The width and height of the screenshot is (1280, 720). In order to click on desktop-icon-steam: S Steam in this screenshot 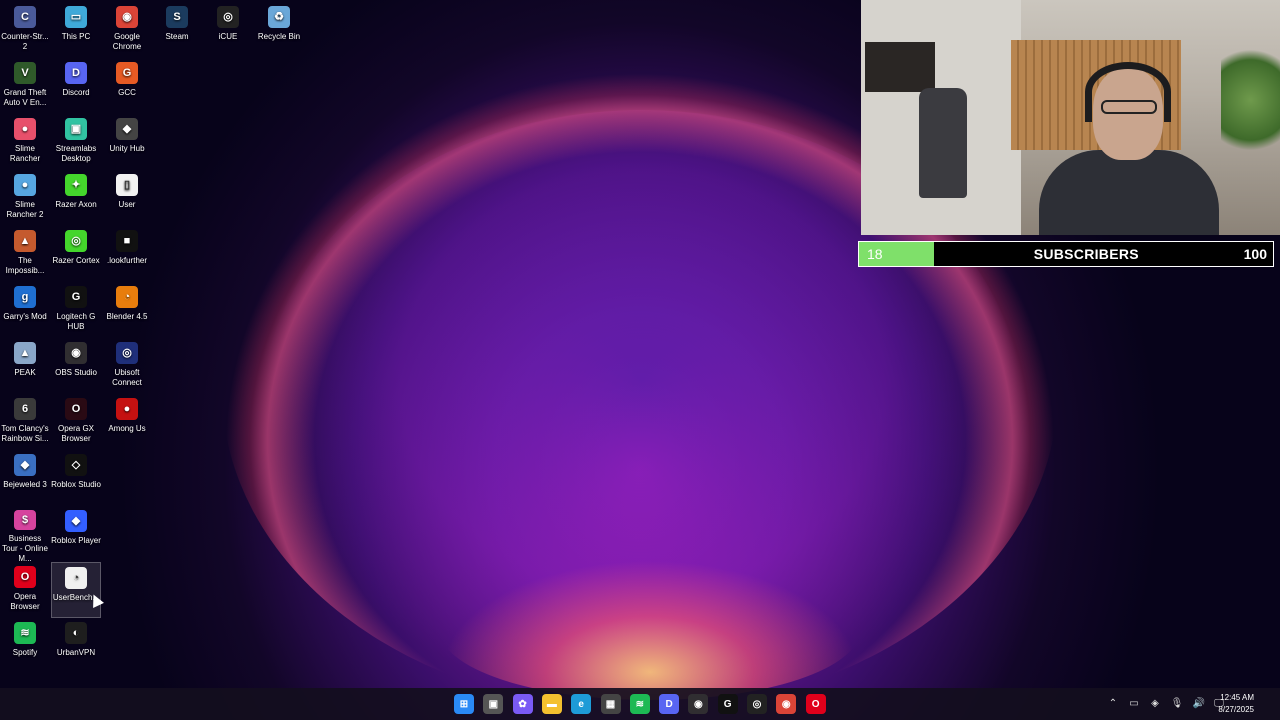, I will do `click(177, 30)`.